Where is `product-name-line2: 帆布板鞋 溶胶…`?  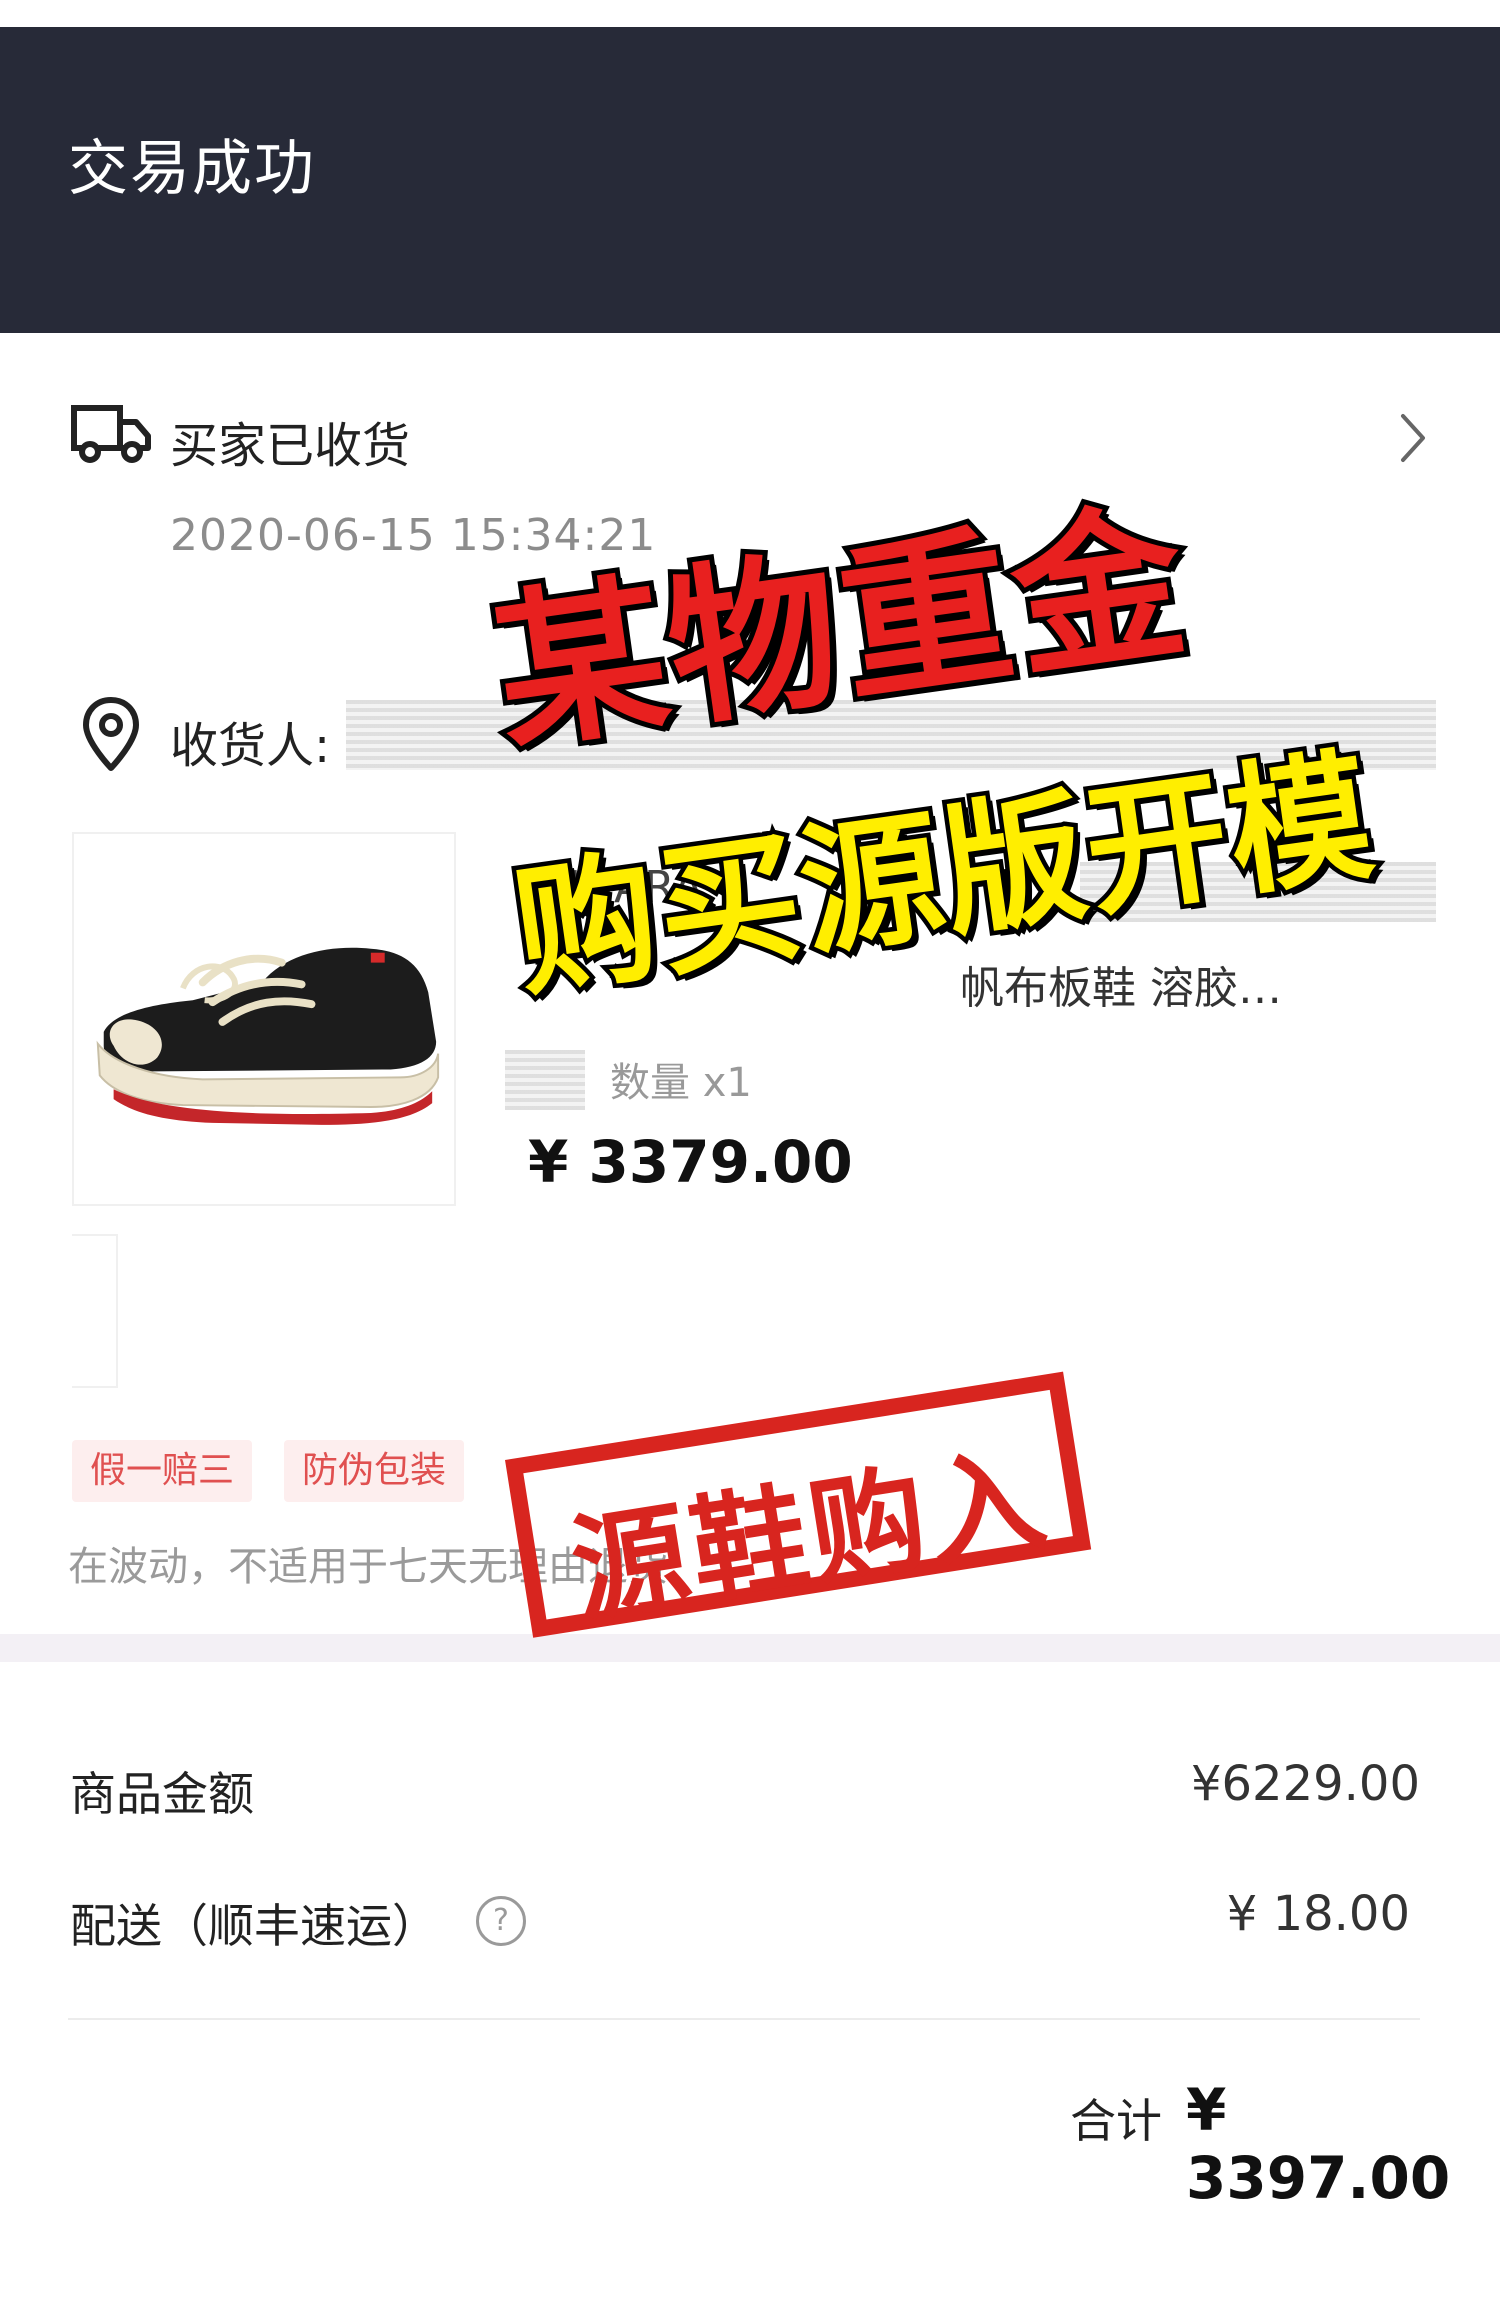 product-name-line2: 帆布板鞋 溶胶… is located at coordinates (1121, 984).